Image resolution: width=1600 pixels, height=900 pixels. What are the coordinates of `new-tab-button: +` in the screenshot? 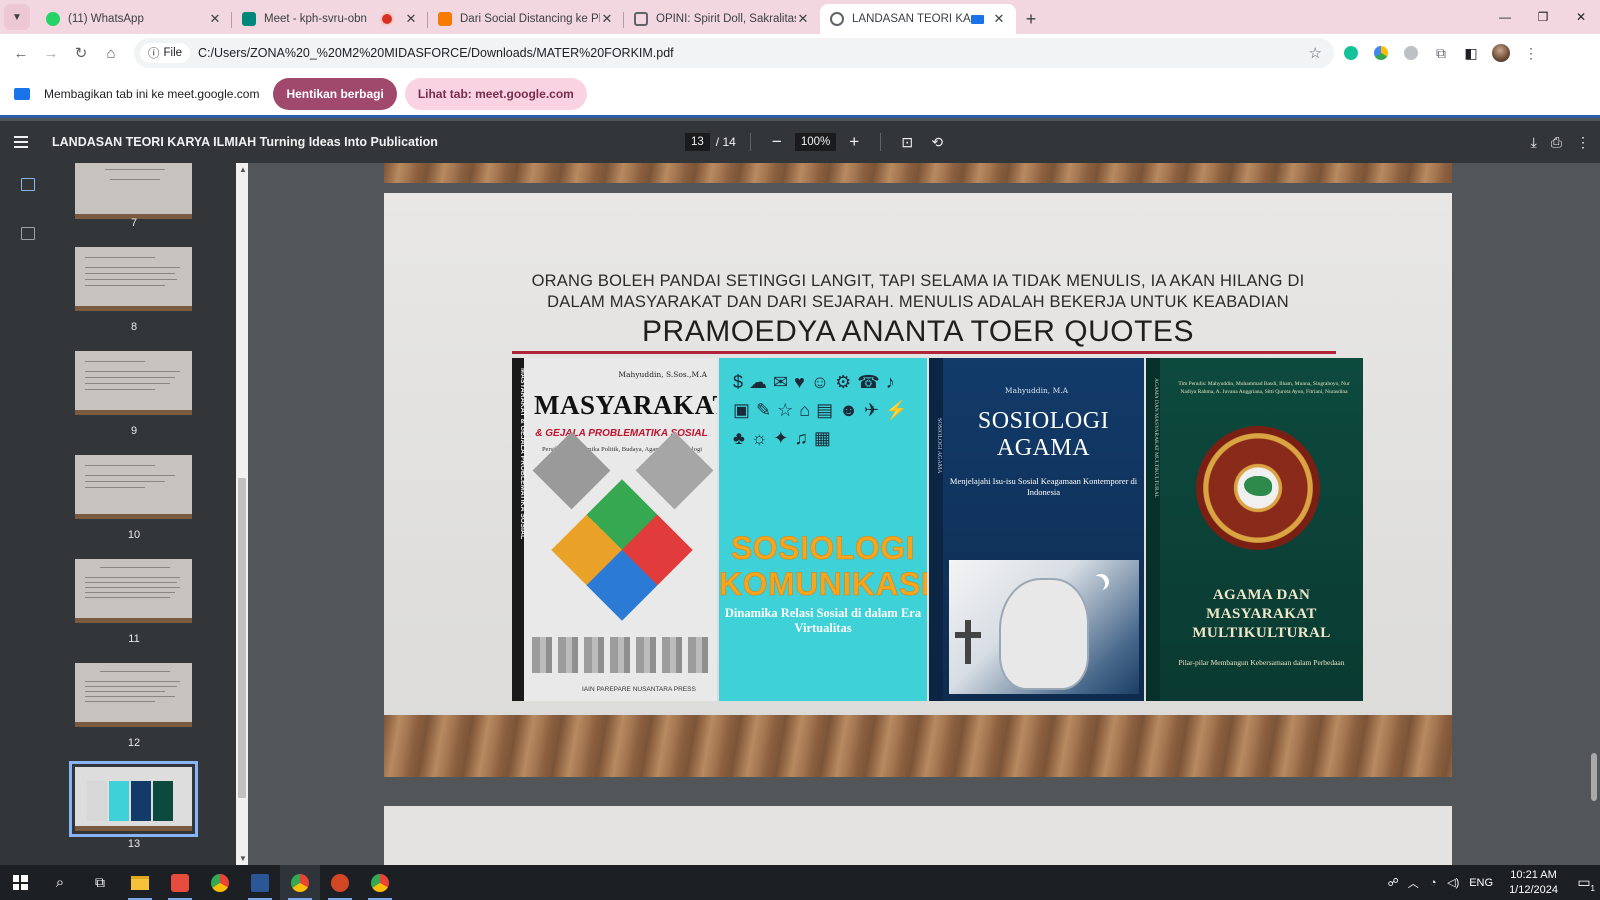 It's located at (1031, 19).